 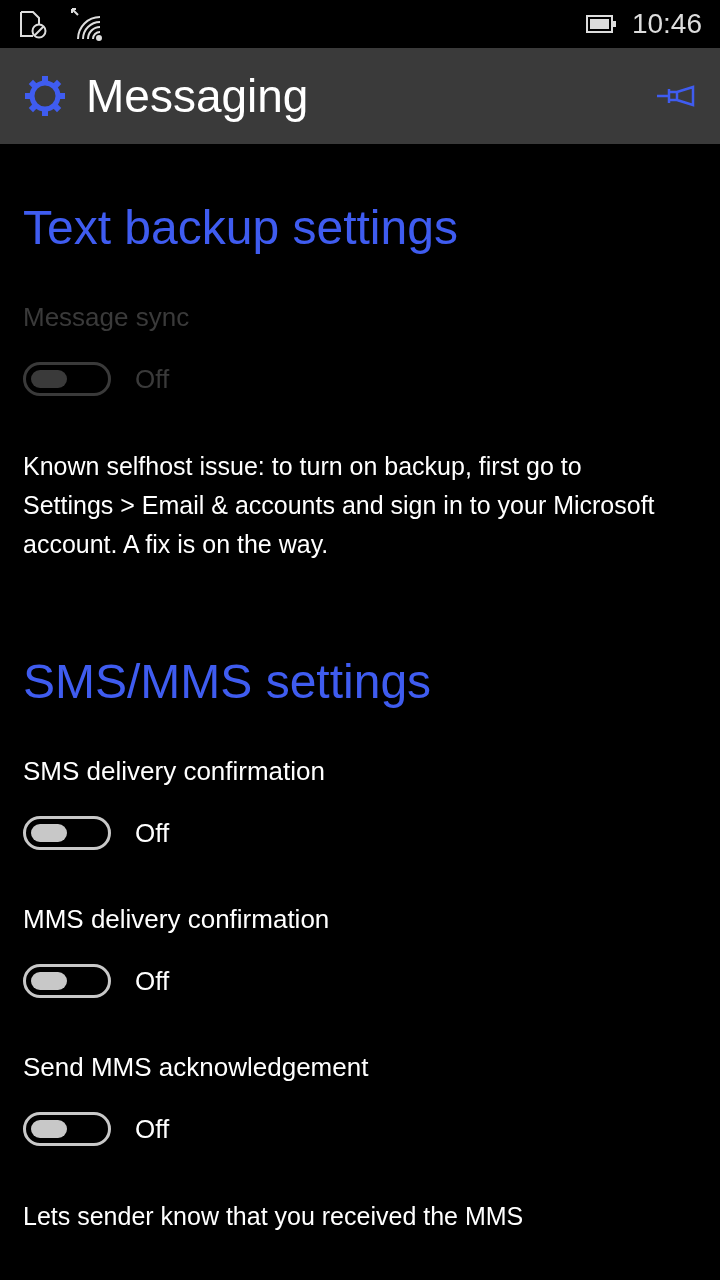 I want to click on setting-label: SMS delivery confirmation, so click(x=174, y=771).